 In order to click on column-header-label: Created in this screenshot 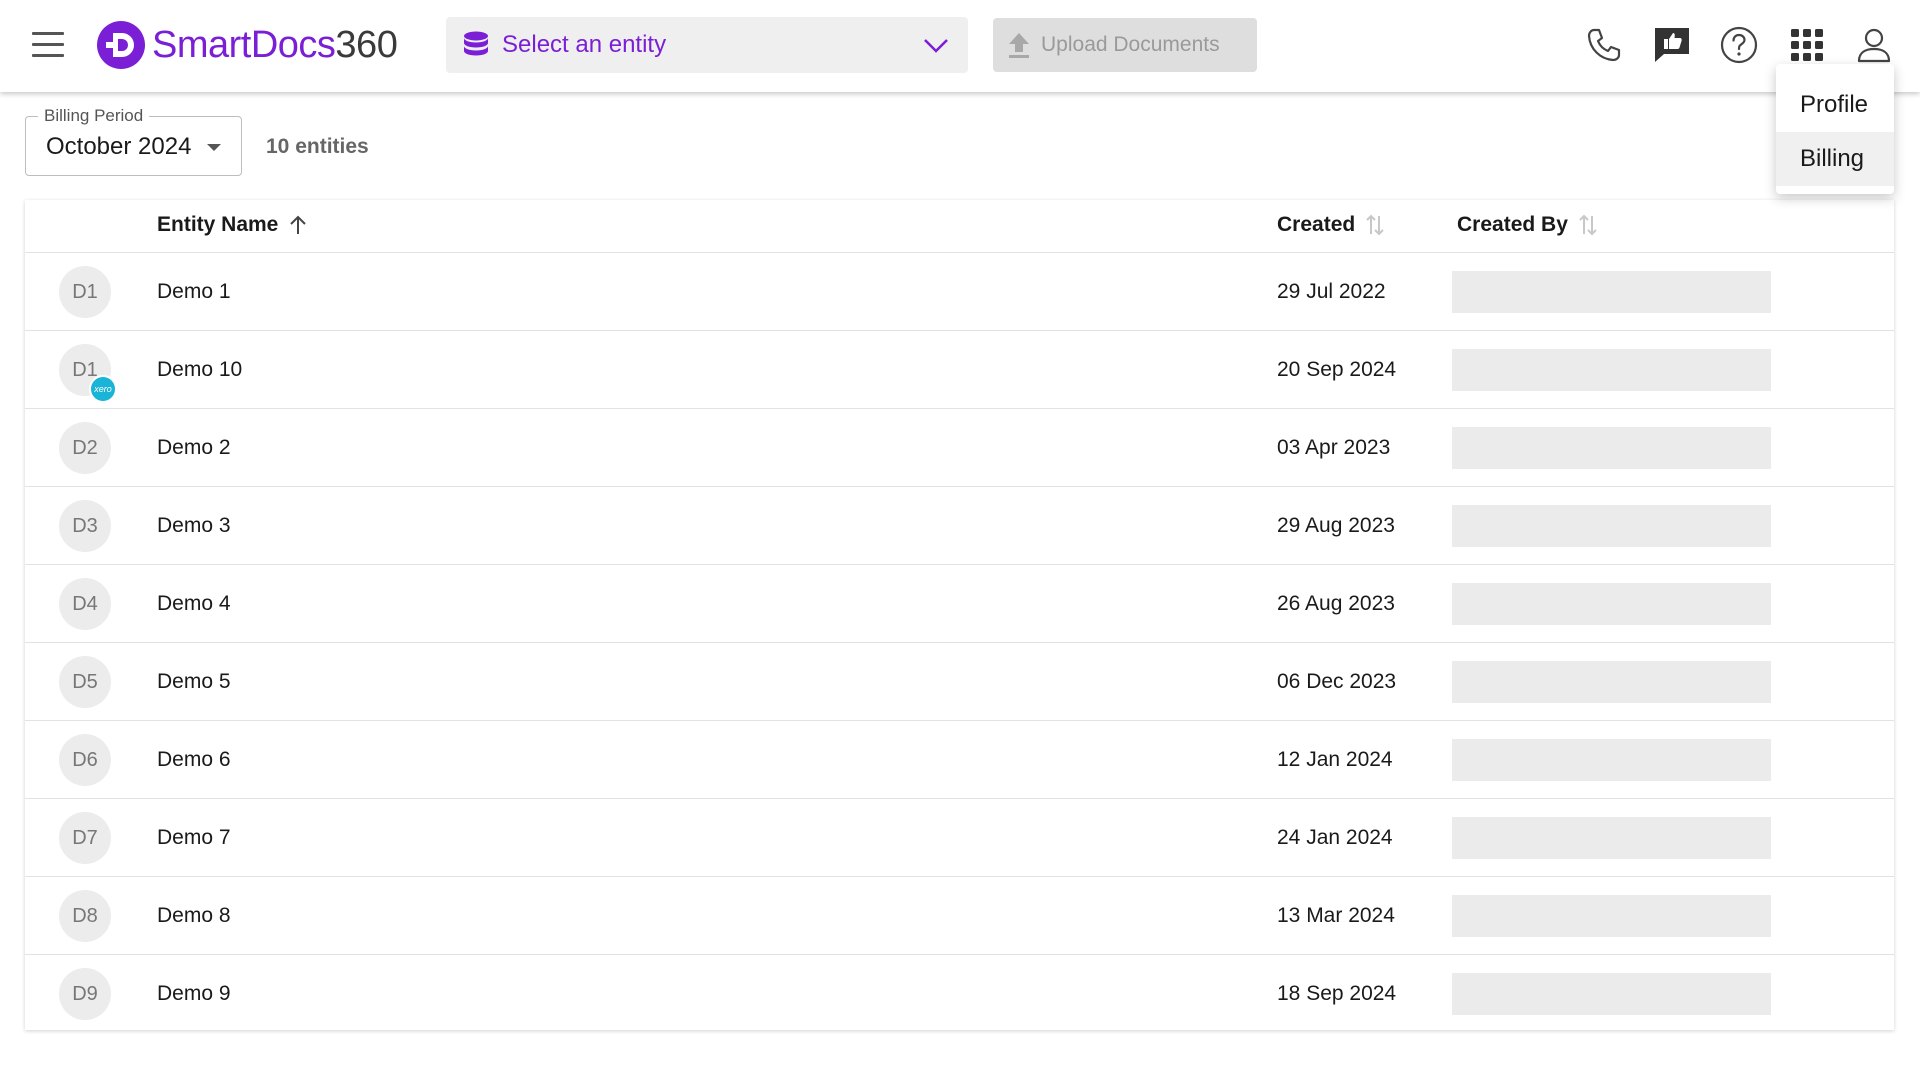, I will do `click(1316, 224)`.